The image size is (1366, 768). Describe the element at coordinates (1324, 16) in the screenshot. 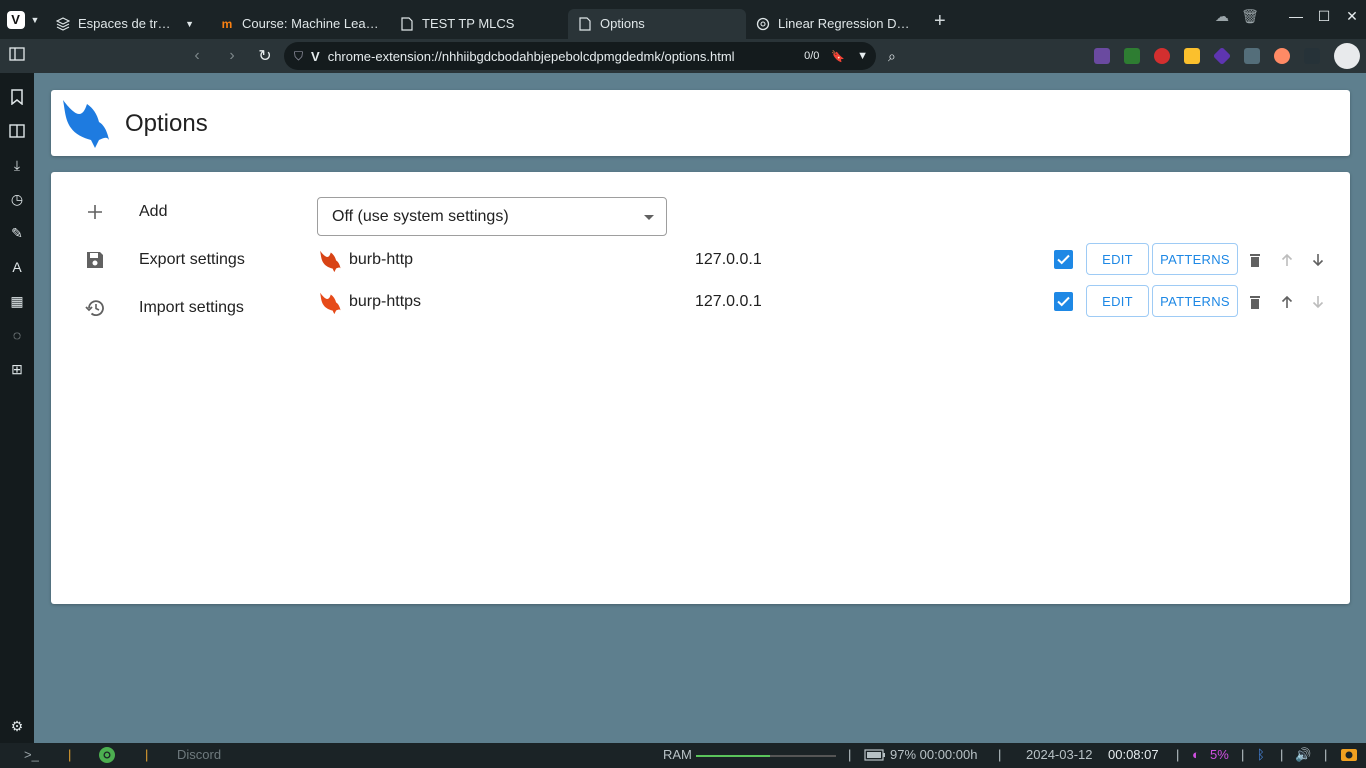

I see `maximize-button: ☐` at that location.